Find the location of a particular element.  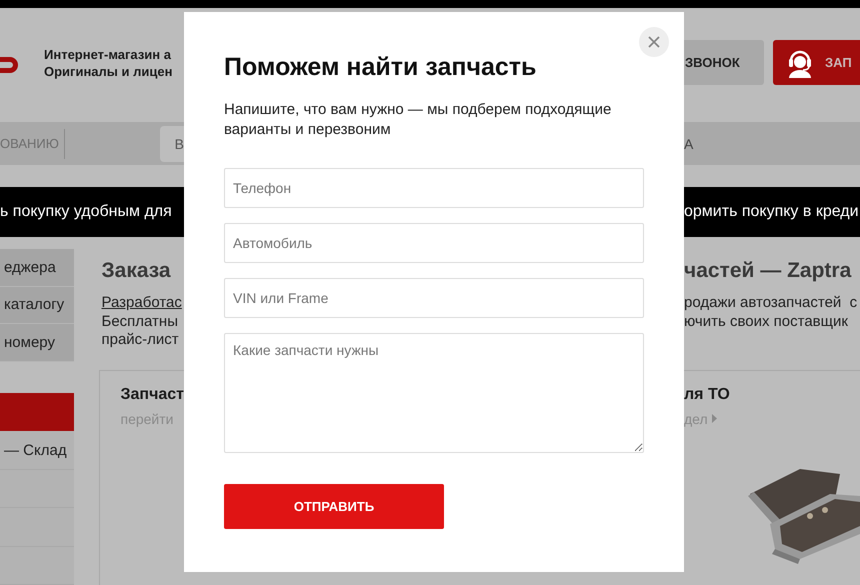

sidebar-item: номеру is located at coordinates (37, 343).